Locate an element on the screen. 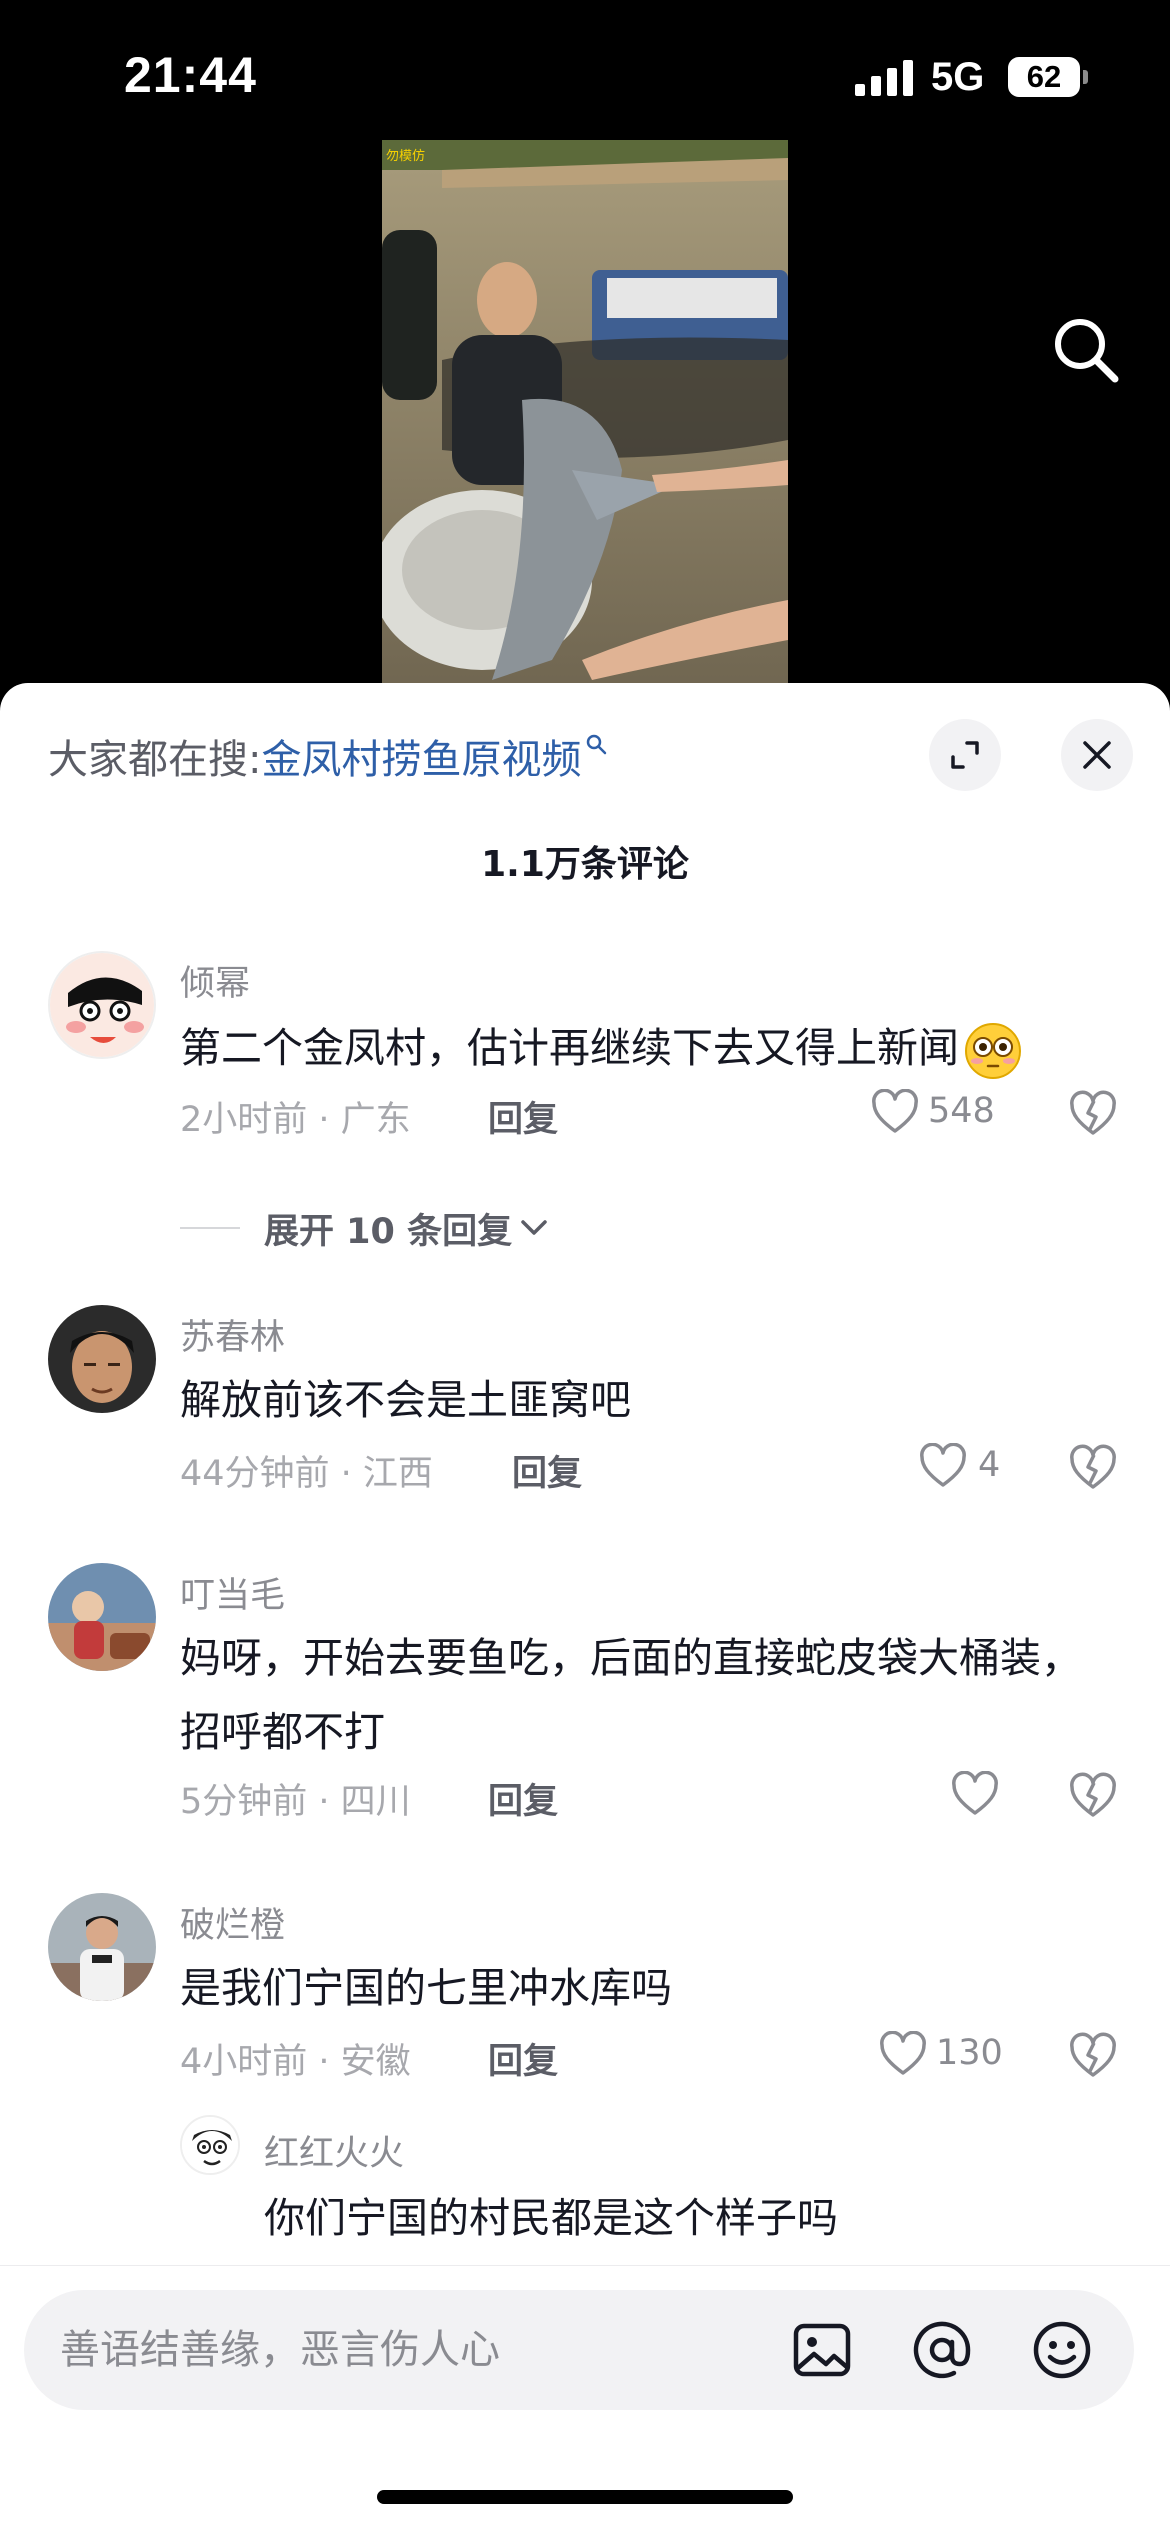  comment-count: 1.1万条评论 is located at coordinates (585, 864).